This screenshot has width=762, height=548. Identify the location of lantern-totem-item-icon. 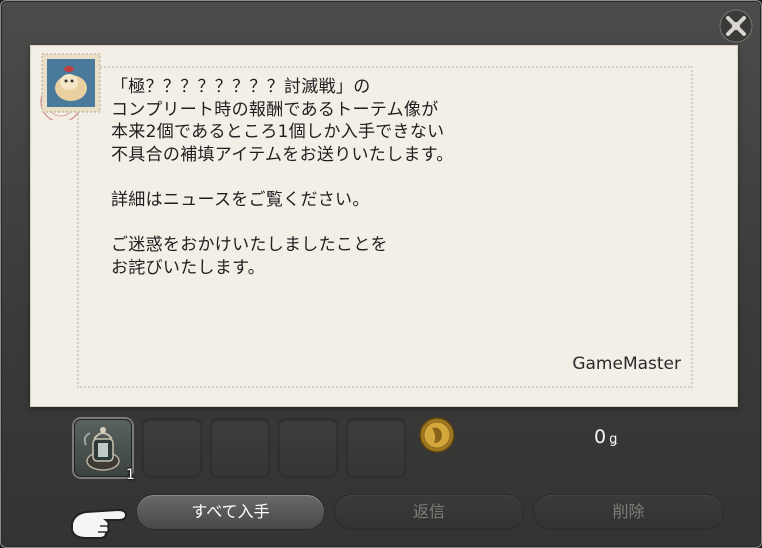
(101, 449).